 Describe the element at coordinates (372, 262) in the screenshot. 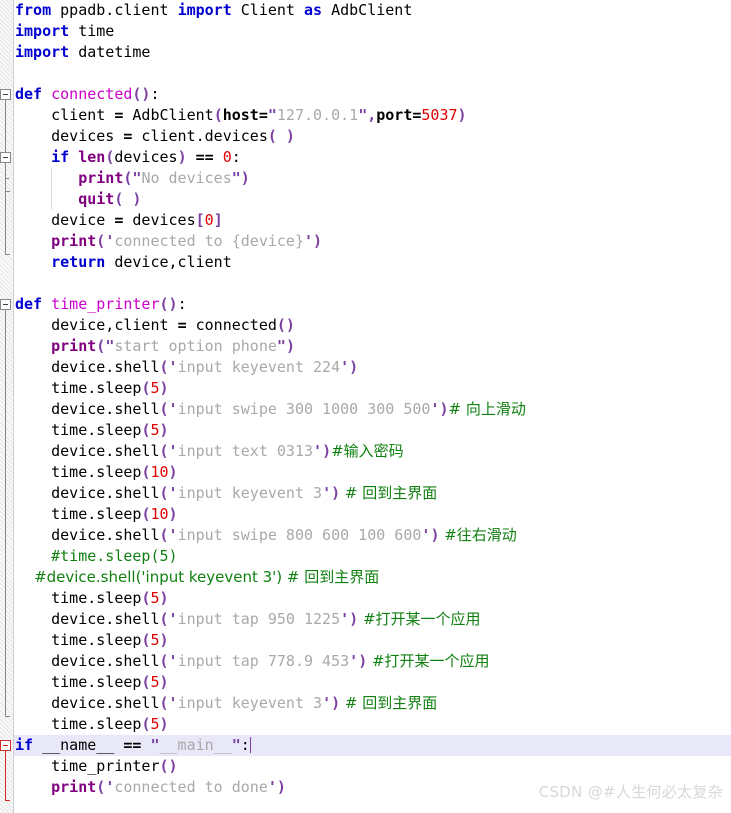

I see `code-line: return device,client` at that location.